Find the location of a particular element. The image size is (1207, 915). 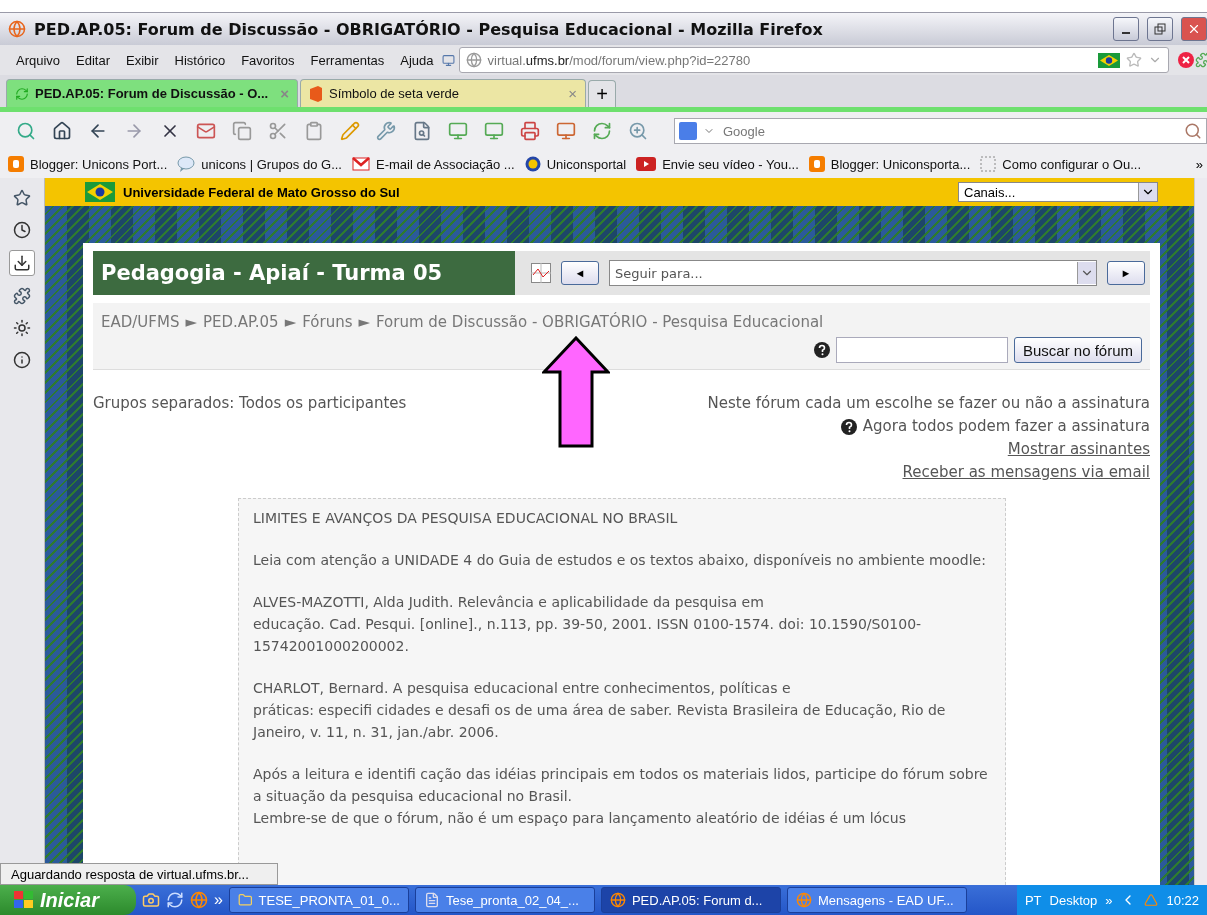

close-button is located at coordinates (1194, 29).